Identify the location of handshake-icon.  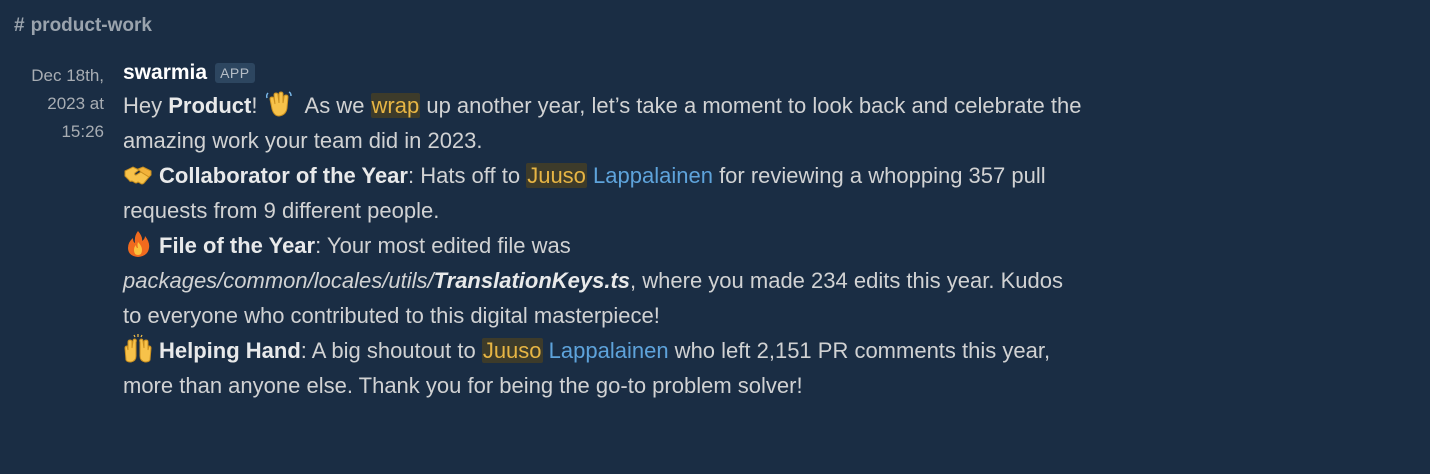
(138, 174).